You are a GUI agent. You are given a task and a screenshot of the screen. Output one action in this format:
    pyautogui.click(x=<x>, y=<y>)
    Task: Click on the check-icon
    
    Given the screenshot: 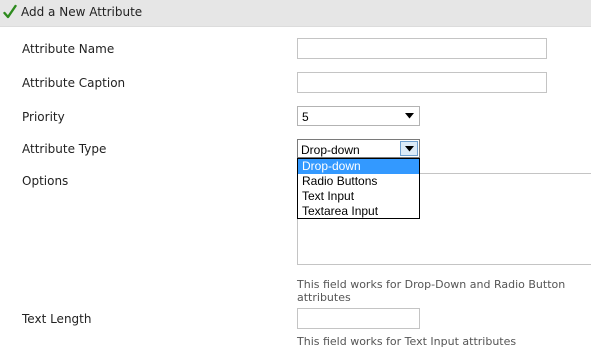 What is the action you would take?
    pyautogui.click(x=10, y=11)
    